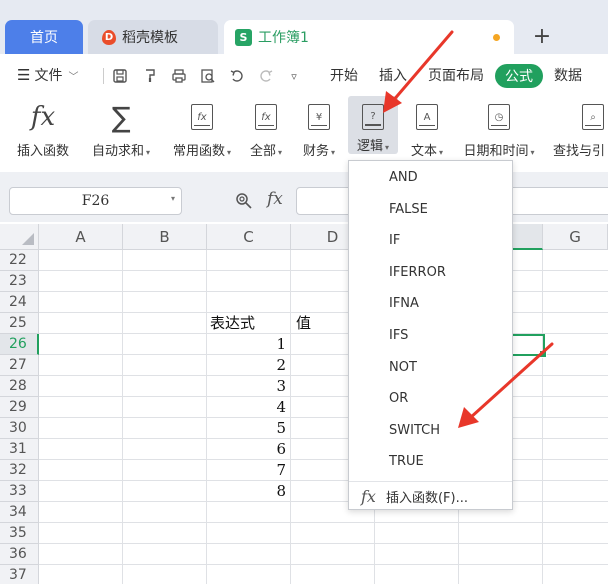  Describe the element at coordinates (304, 197) in the screenshot. I see `formula-bar: F26 ▾ fx` at that location.